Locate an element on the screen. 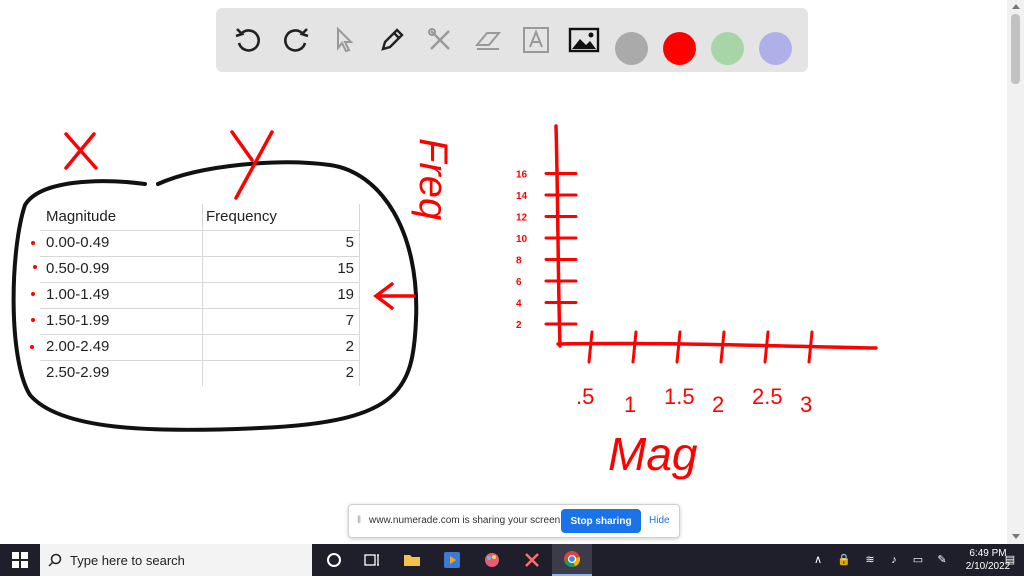 This screenshot has height=576, width=1024. paint-app-icon is located at coordinates (492, 560).